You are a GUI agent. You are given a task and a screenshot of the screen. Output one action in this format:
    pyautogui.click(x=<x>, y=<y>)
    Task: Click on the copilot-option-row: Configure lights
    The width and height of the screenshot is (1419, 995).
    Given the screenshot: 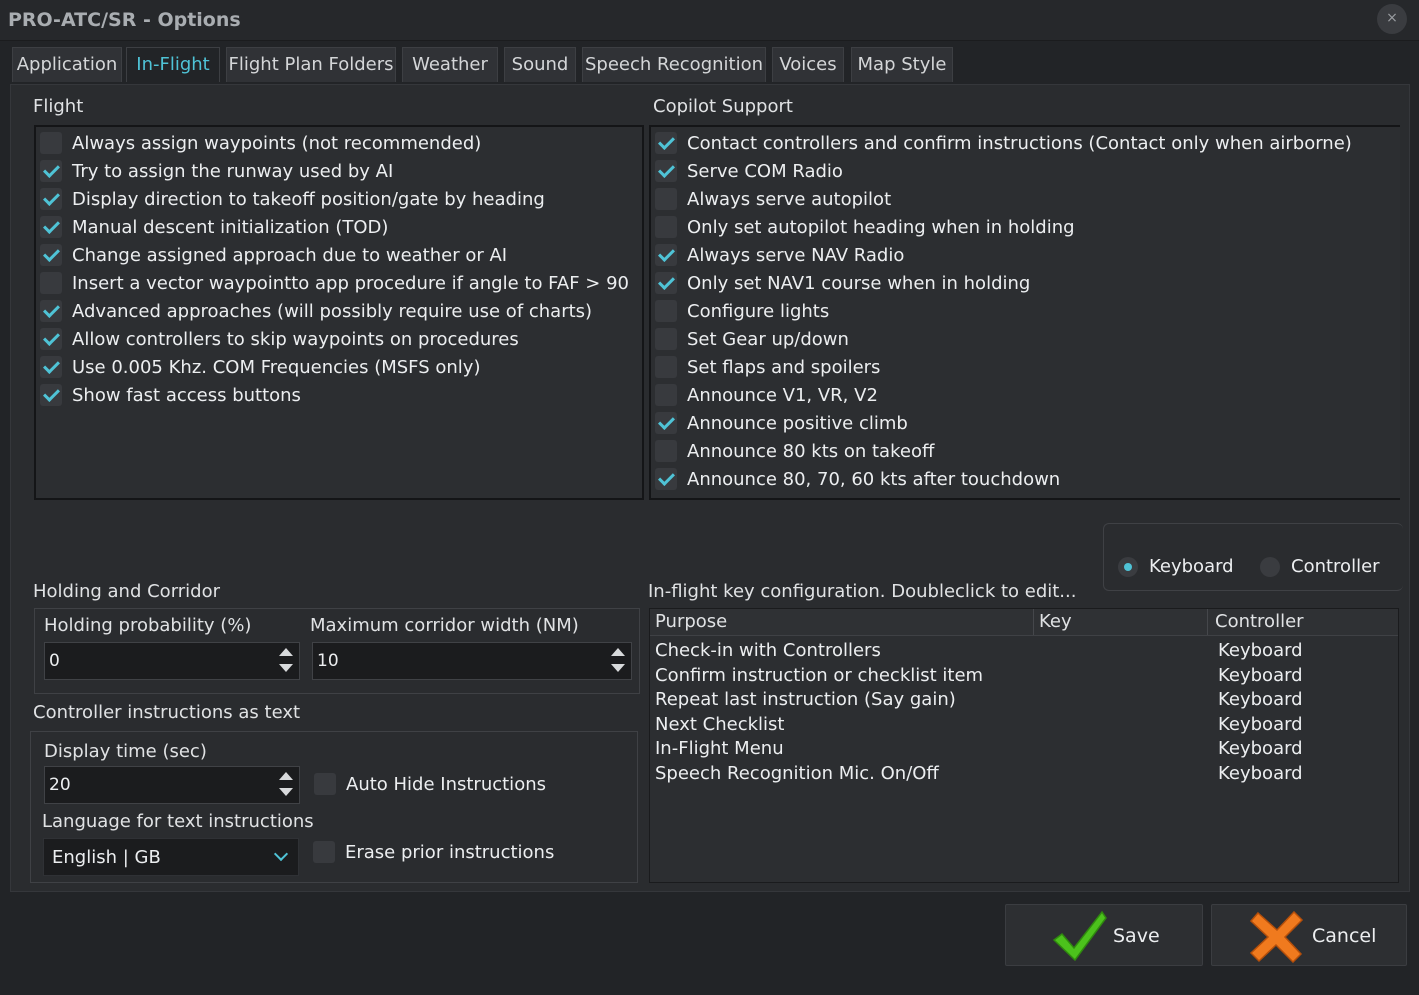 What is the action you would take?
    pyautogui.click(x=742, y=311)
    